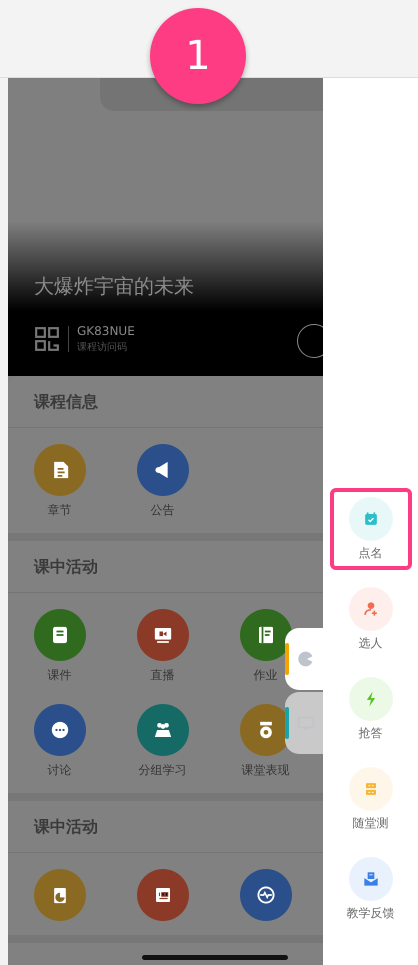  Describe the element at coordinates (60, 770) in the screenshot. I see `feature-label: 讨论` at that location.